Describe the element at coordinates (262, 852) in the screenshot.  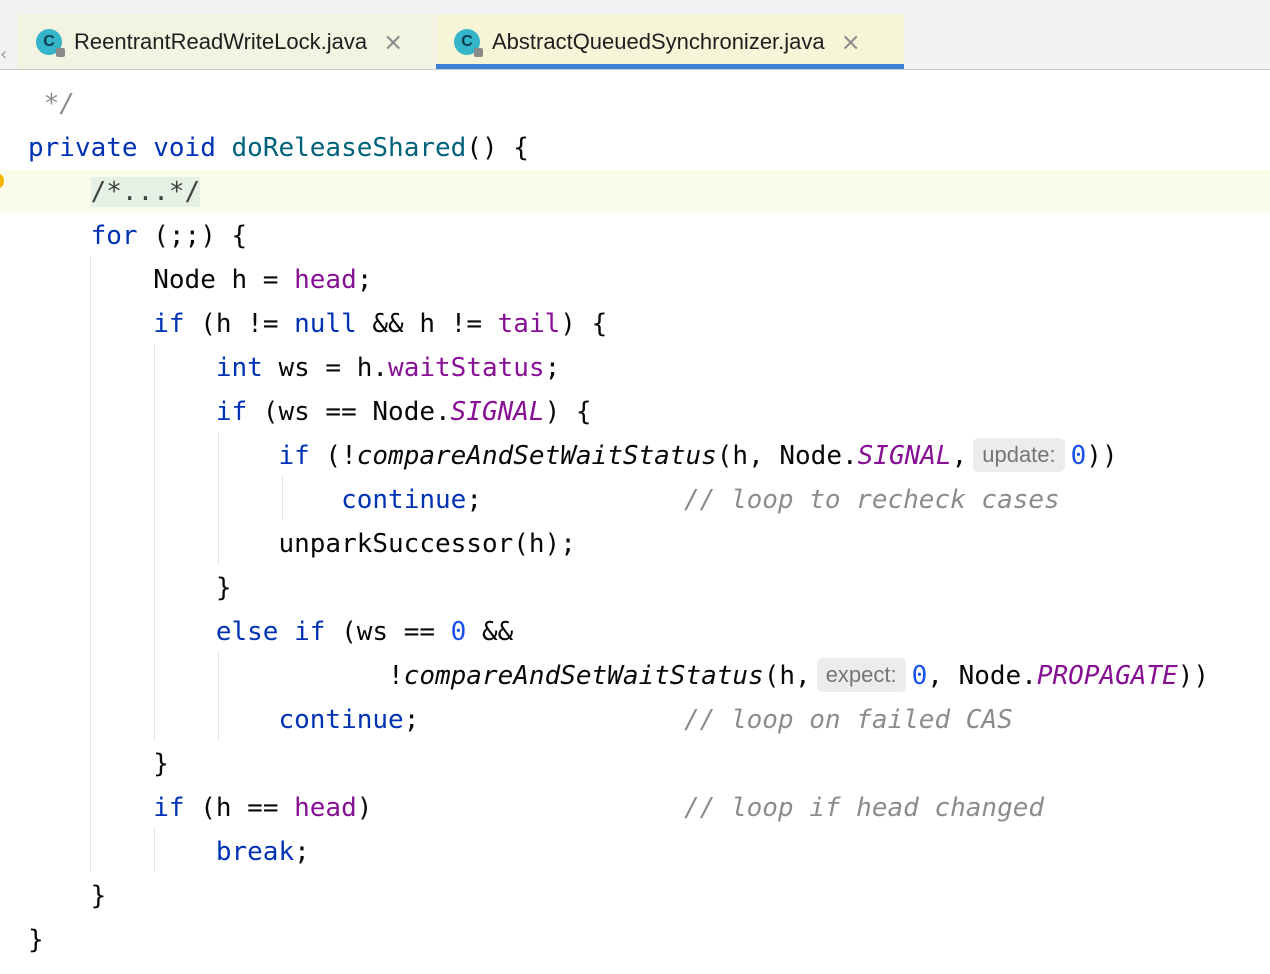
I see `code-line: break;` at that location.